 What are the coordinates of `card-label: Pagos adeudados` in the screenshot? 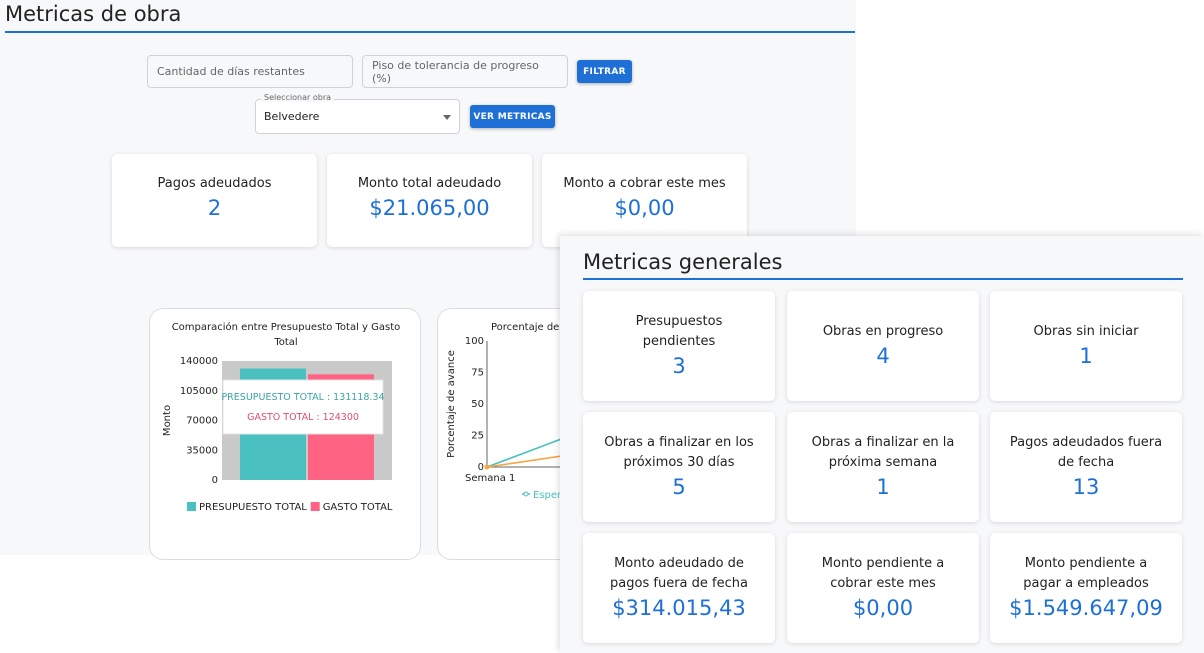 It's located at (214, 183).